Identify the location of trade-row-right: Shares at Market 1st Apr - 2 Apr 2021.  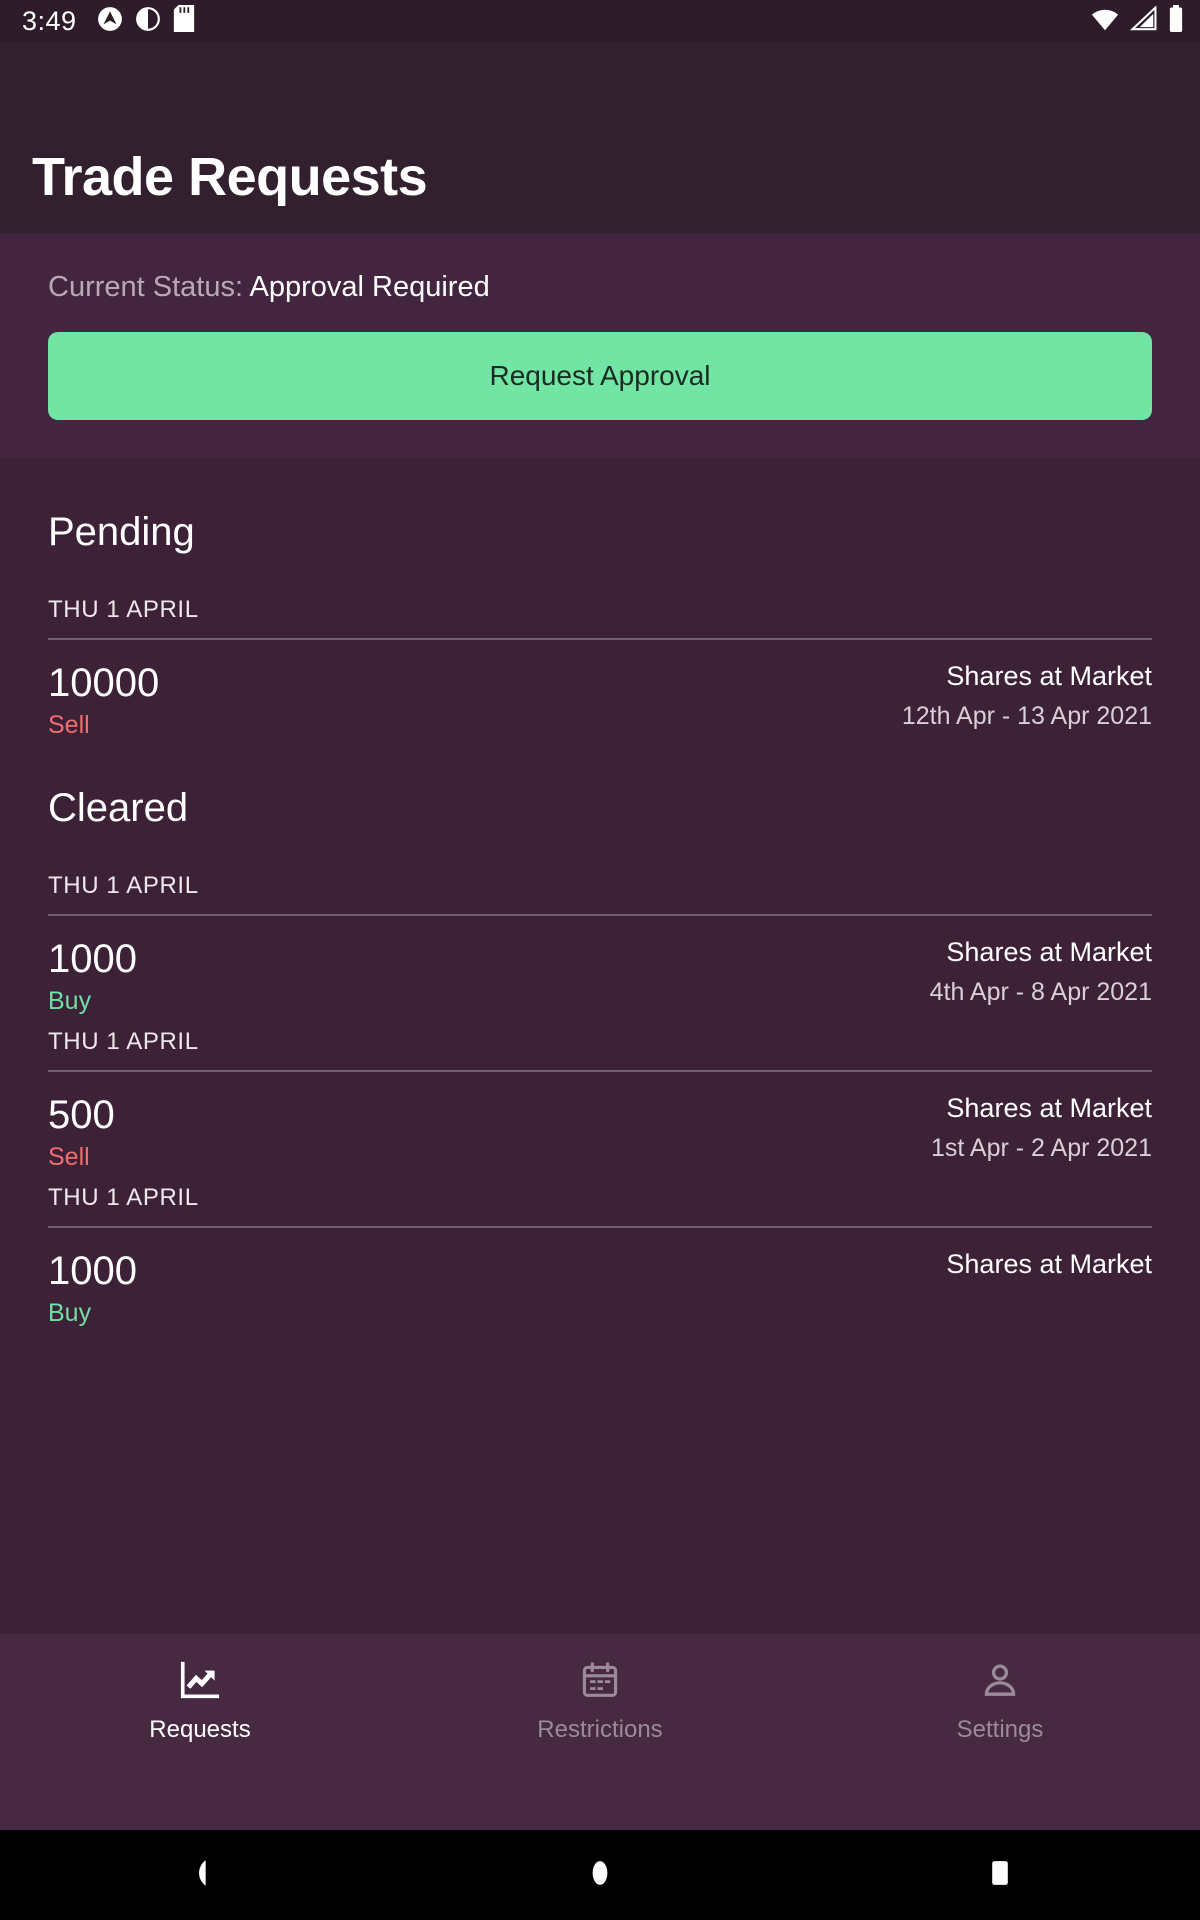
(1041, 1127).